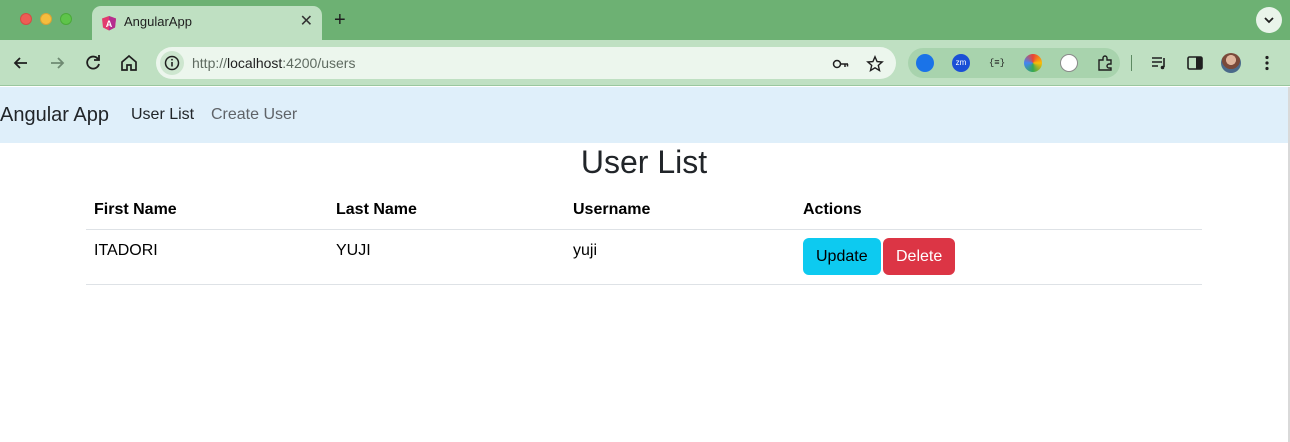  Describe the element at coordinates (274, 63) in the screenshot. I see `url-text: http://localhost:4200/users` at that location.